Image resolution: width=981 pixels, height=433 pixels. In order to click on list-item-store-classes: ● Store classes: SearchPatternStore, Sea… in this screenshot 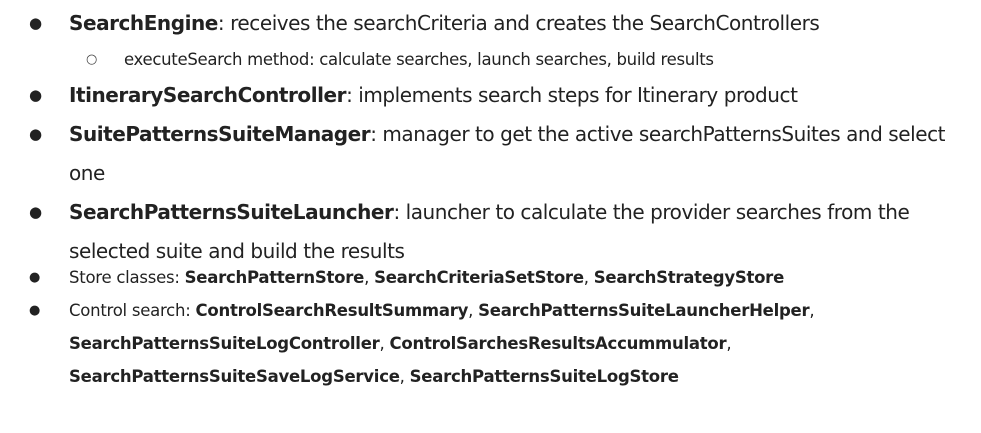, I will do `click(490, 277)`.